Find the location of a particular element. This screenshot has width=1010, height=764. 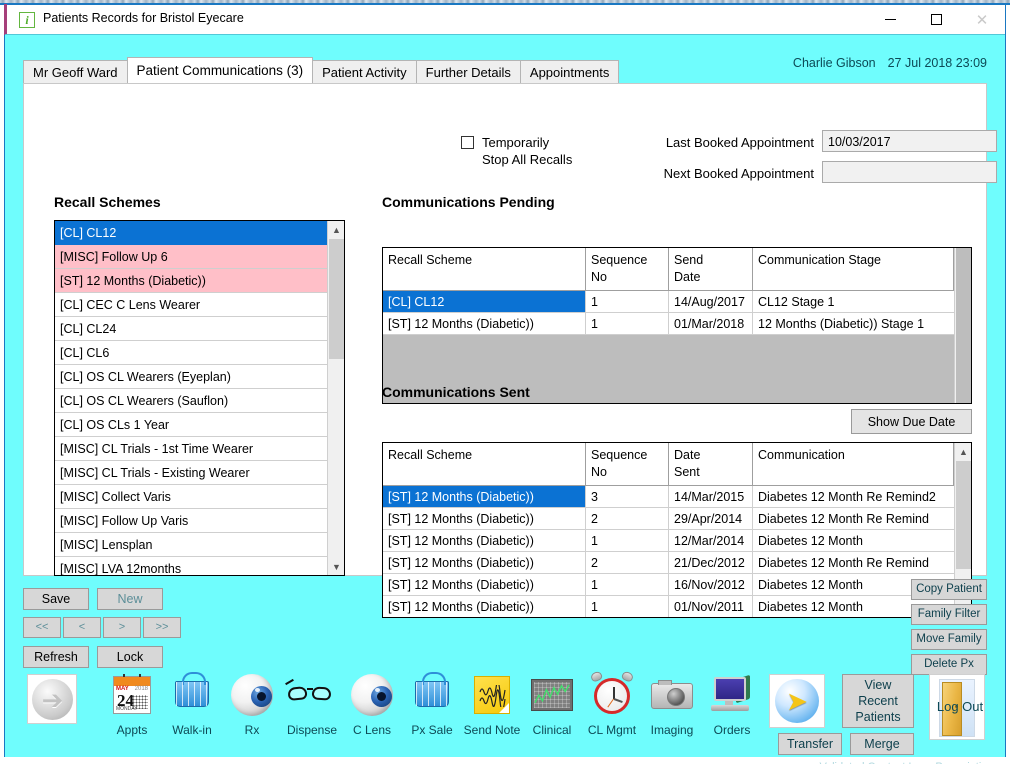

next-record-button: > is located at coordinates (122, 627).